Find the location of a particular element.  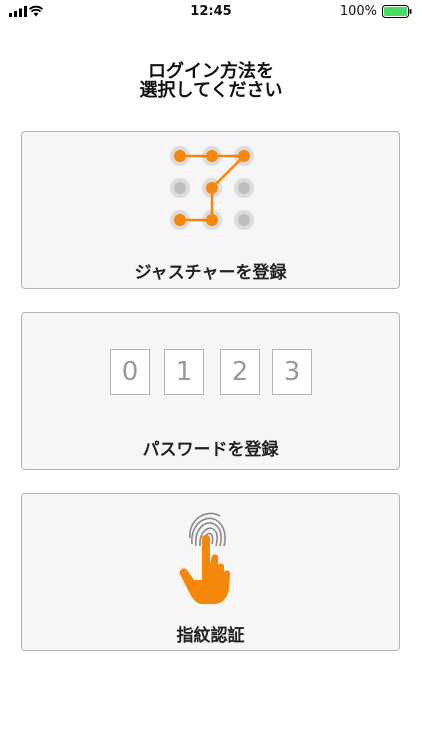

passcode-digit-box: 0 is located at coordinates (130, 372).